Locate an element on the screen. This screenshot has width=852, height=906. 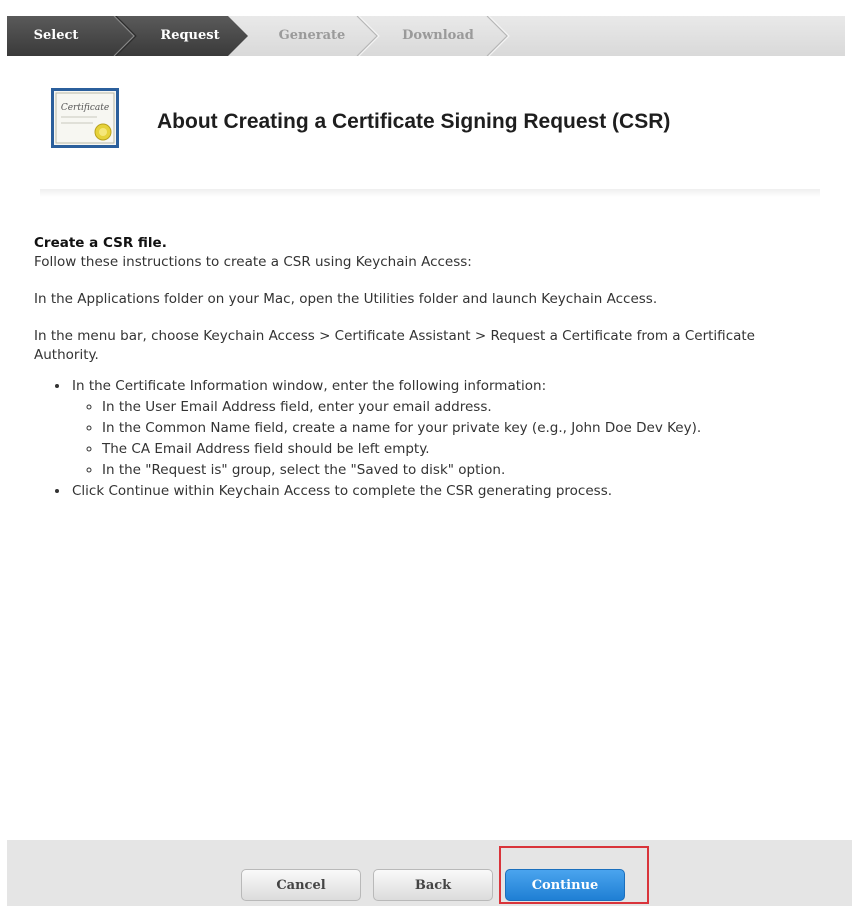
header-divider is located at coordinates (430, 193).